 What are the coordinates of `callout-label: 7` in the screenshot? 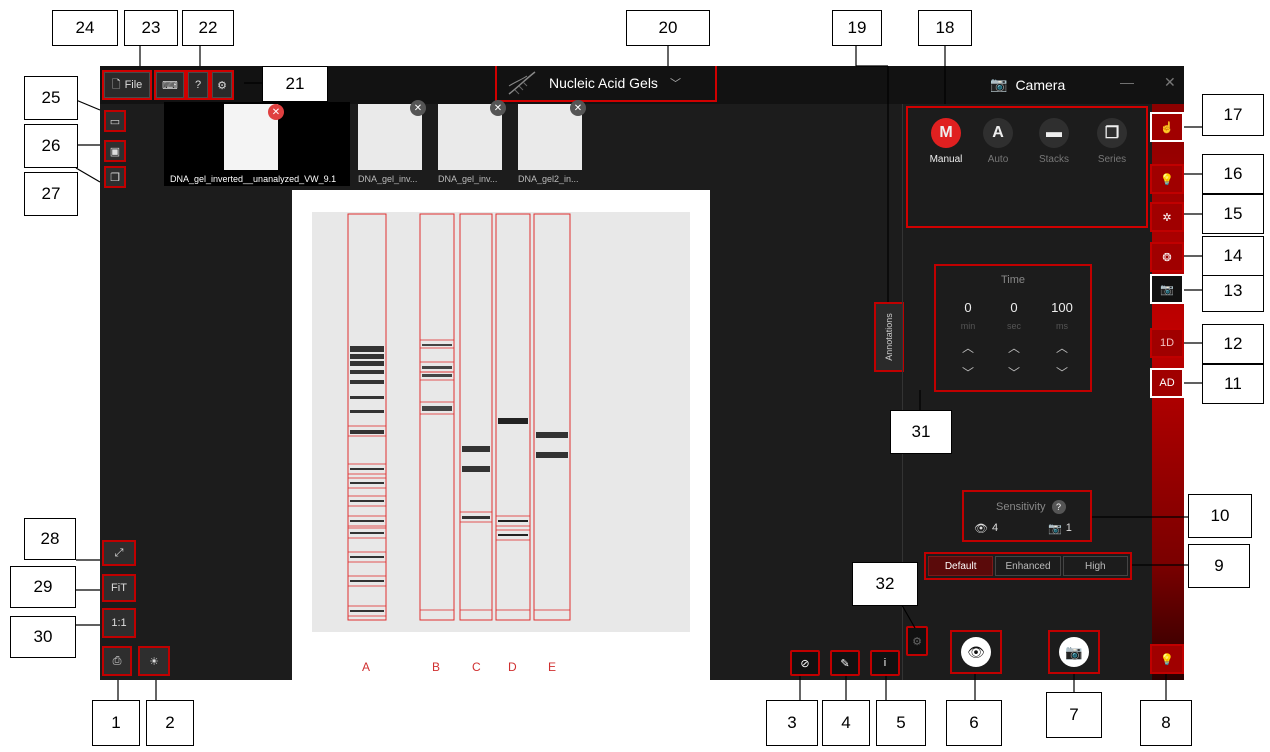 It's located at (1074, 715).